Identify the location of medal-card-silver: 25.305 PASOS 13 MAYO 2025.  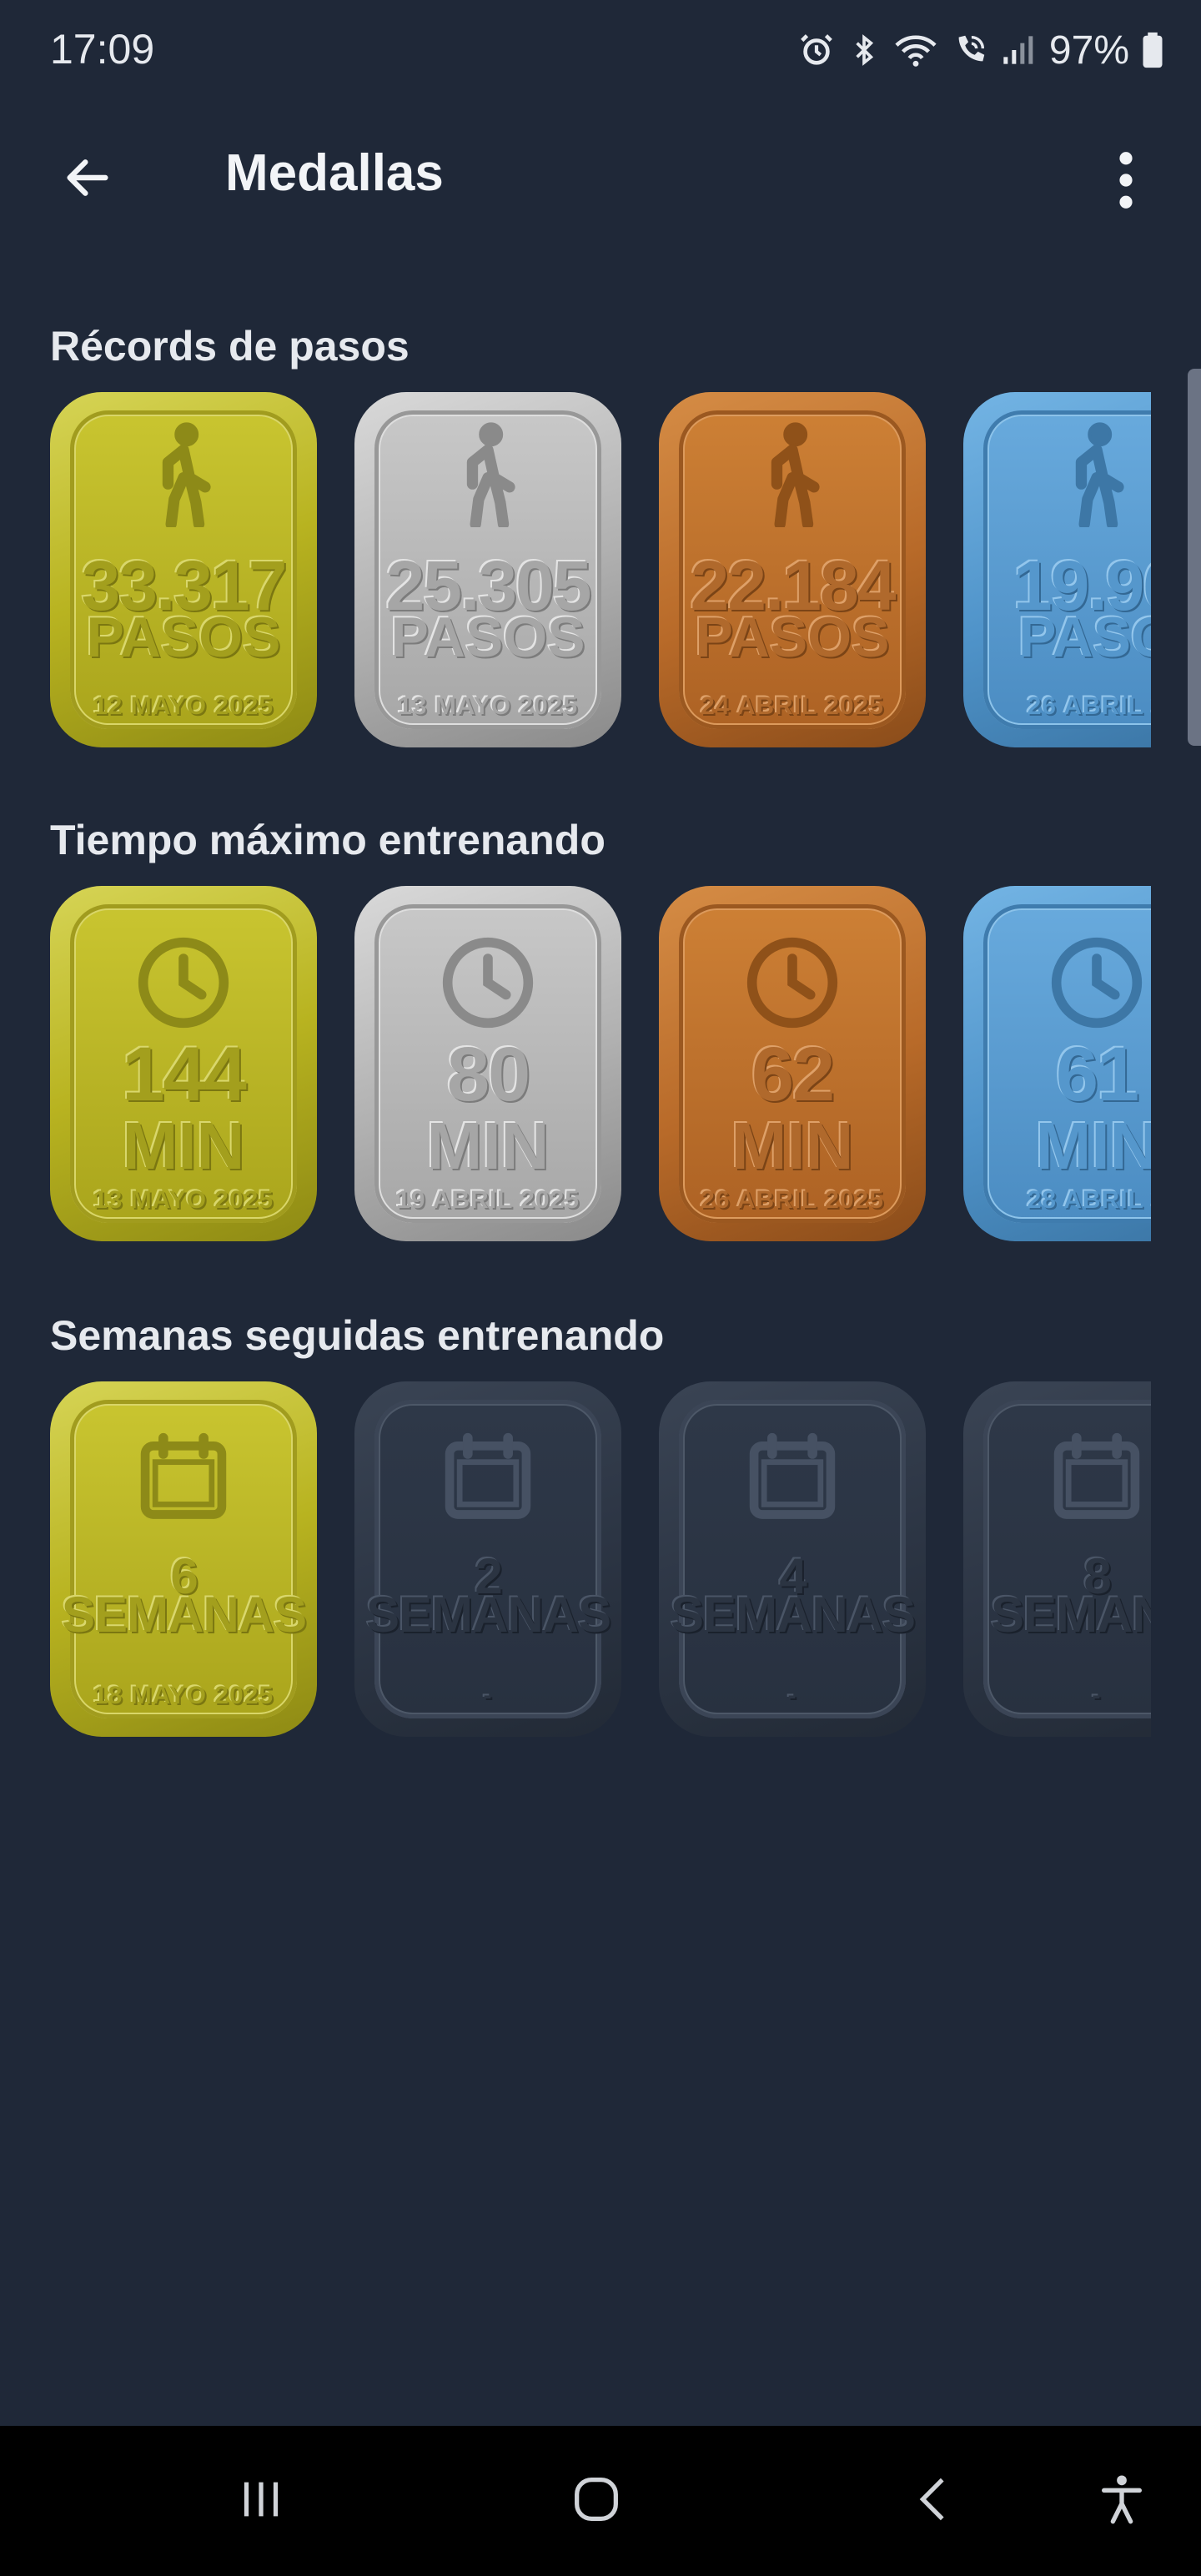
(488, 569).